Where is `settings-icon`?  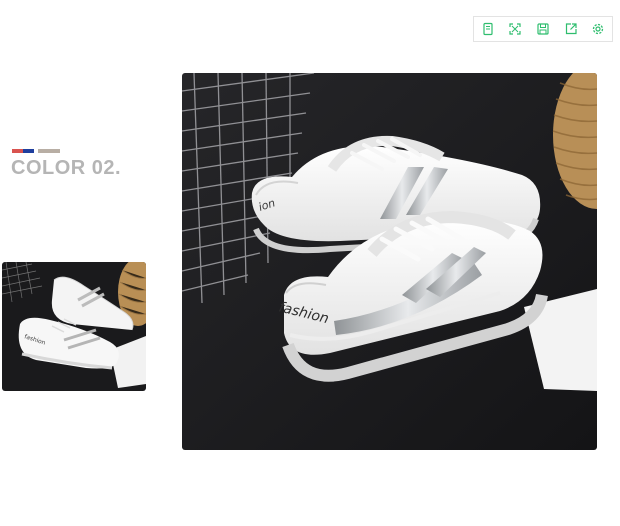
settings-icon is located at coordinates (598, 29).